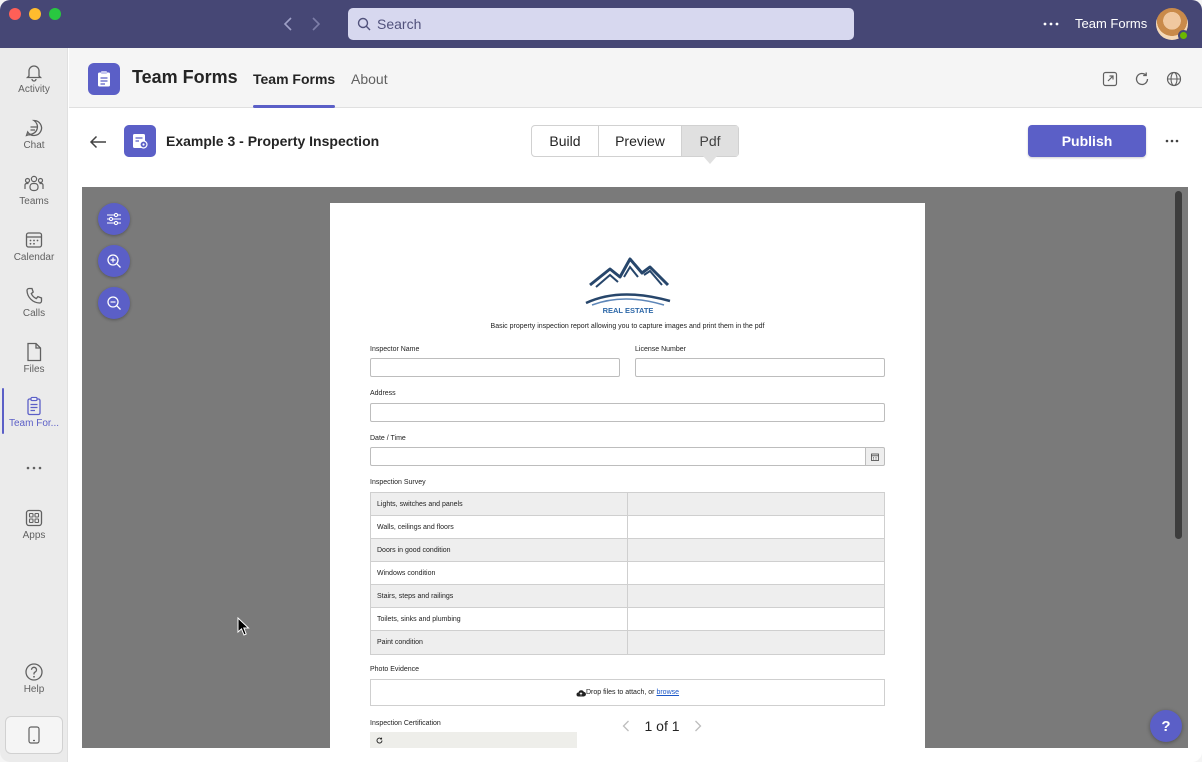  What do you see at coordinates (499, 642) in the screenshot?
I see `survey-question: Paint condition` at bounding box center [499, 642].